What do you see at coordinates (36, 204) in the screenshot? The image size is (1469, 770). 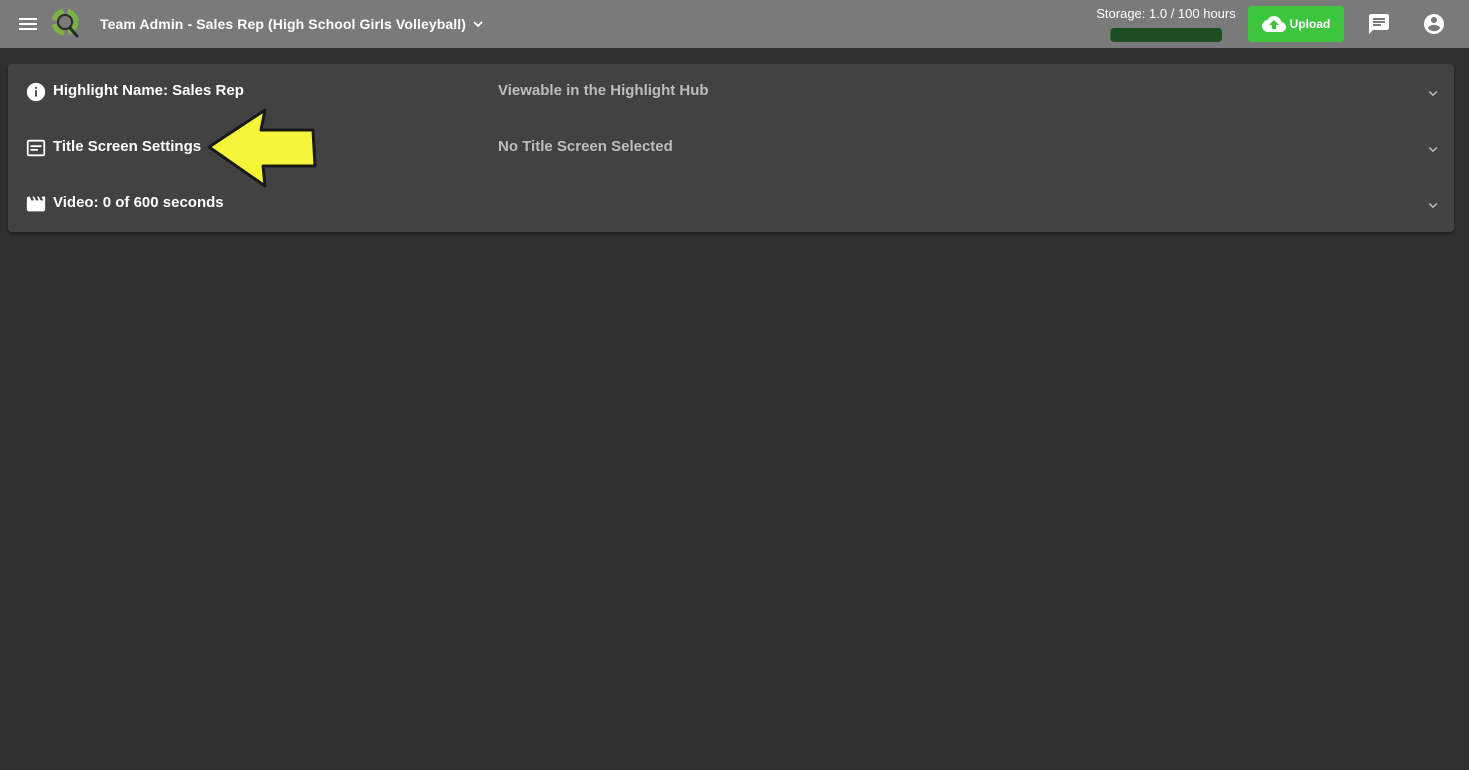 I see `movie-clapper-icon` at bounding box center [36, 204].